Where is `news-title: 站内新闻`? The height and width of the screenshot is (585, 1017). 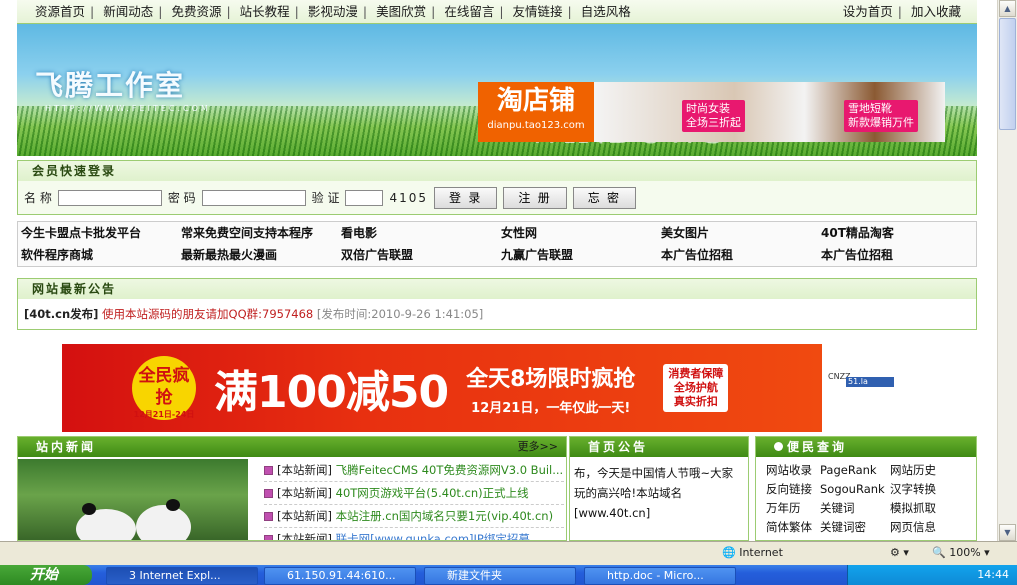 news-title: 站内新闻 is located at coordinates (66, 447).